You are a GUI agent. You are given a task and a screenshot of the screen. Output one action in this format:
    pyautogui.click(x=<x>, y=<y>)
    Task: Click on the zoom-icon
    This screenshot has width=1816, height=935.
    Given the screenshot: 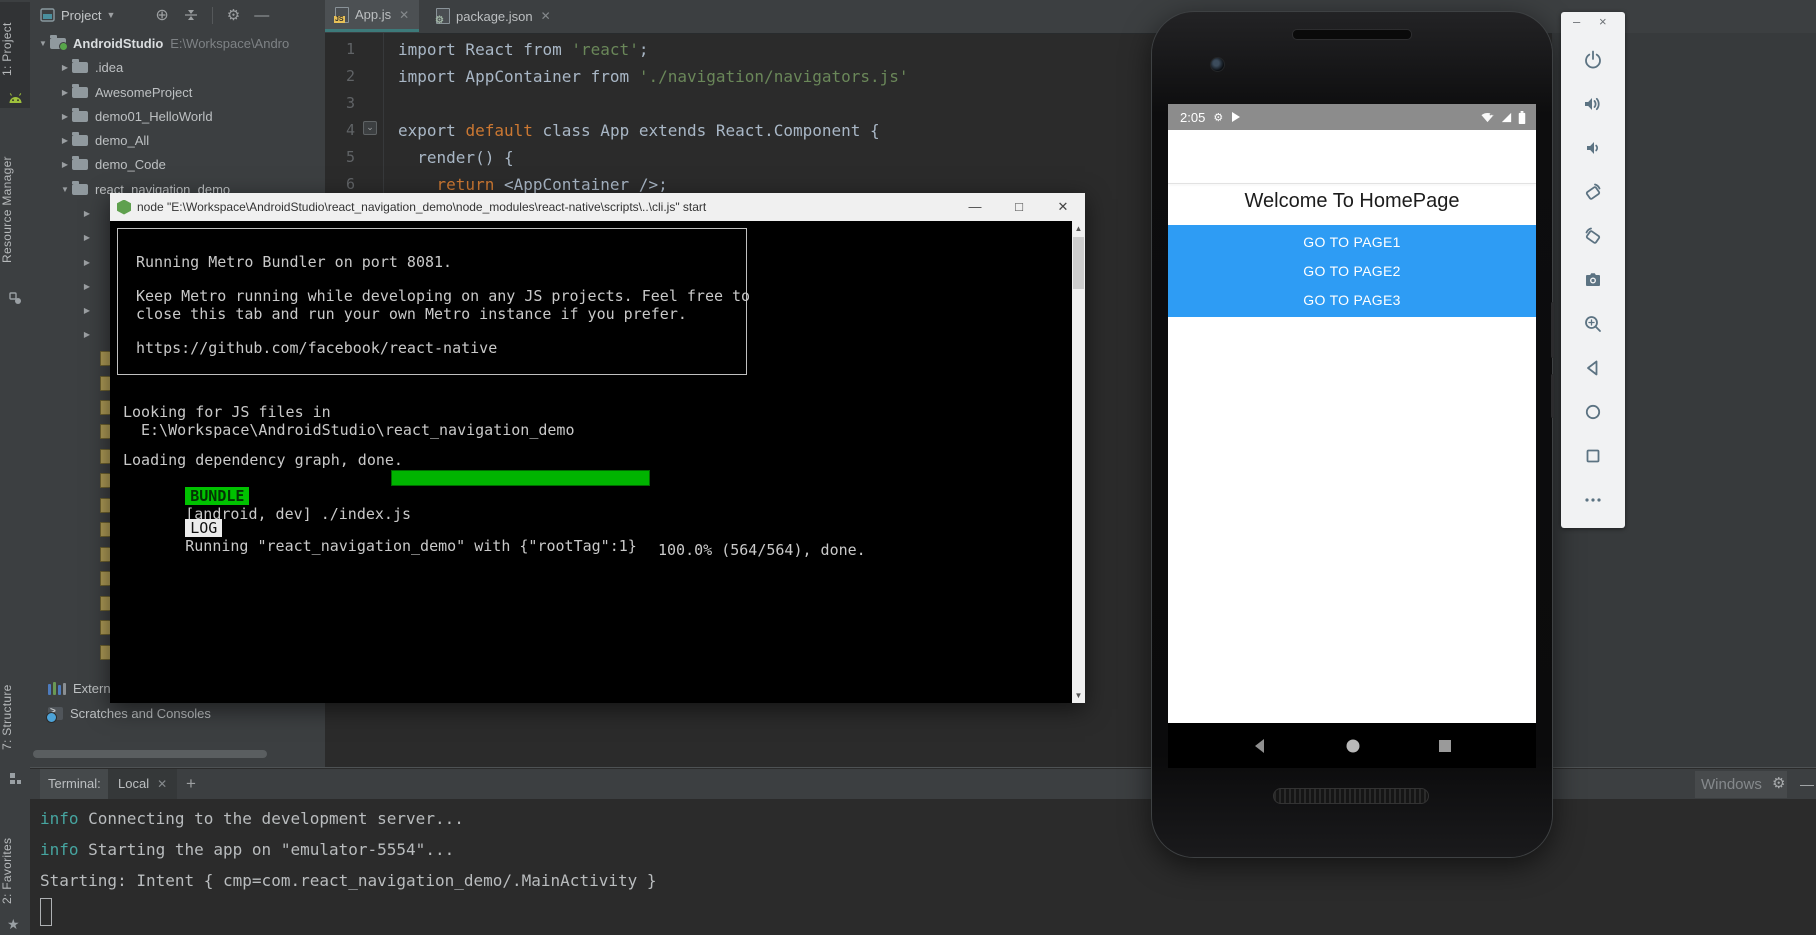 What is the action you would take?
    pyautogui.click(x=1593, y=324)
    